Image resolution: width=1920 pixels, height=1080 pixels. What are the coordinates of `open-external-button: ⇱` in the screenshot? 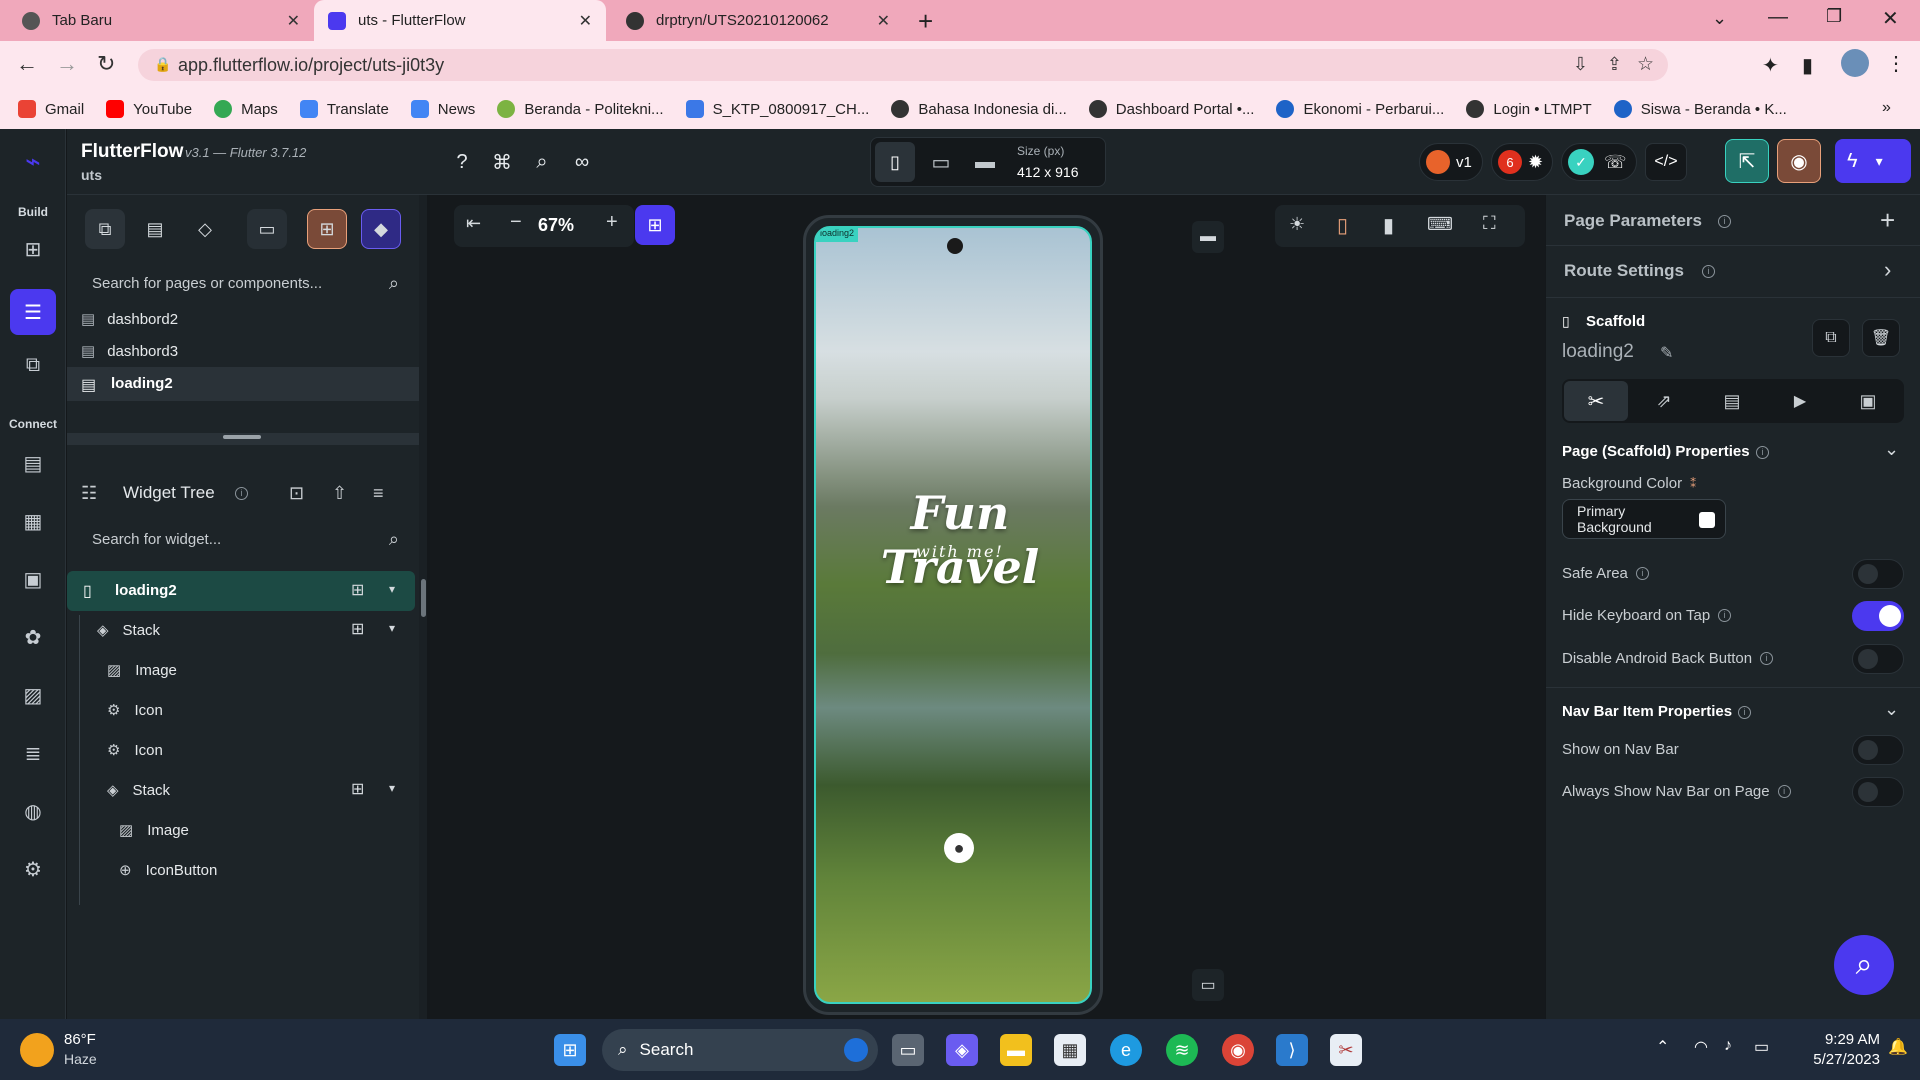 It's located at (1747, 161).